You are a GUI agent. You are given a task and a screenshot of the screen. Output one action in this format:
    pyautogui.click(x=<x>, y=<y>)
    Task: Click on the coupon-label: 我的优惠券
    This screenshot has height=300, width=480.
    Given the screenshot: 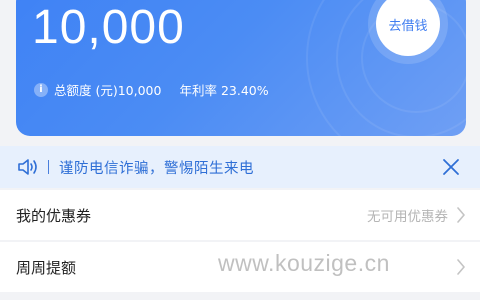 What is the action you would take?
    pyautogui.click(x=54, y=215)
    